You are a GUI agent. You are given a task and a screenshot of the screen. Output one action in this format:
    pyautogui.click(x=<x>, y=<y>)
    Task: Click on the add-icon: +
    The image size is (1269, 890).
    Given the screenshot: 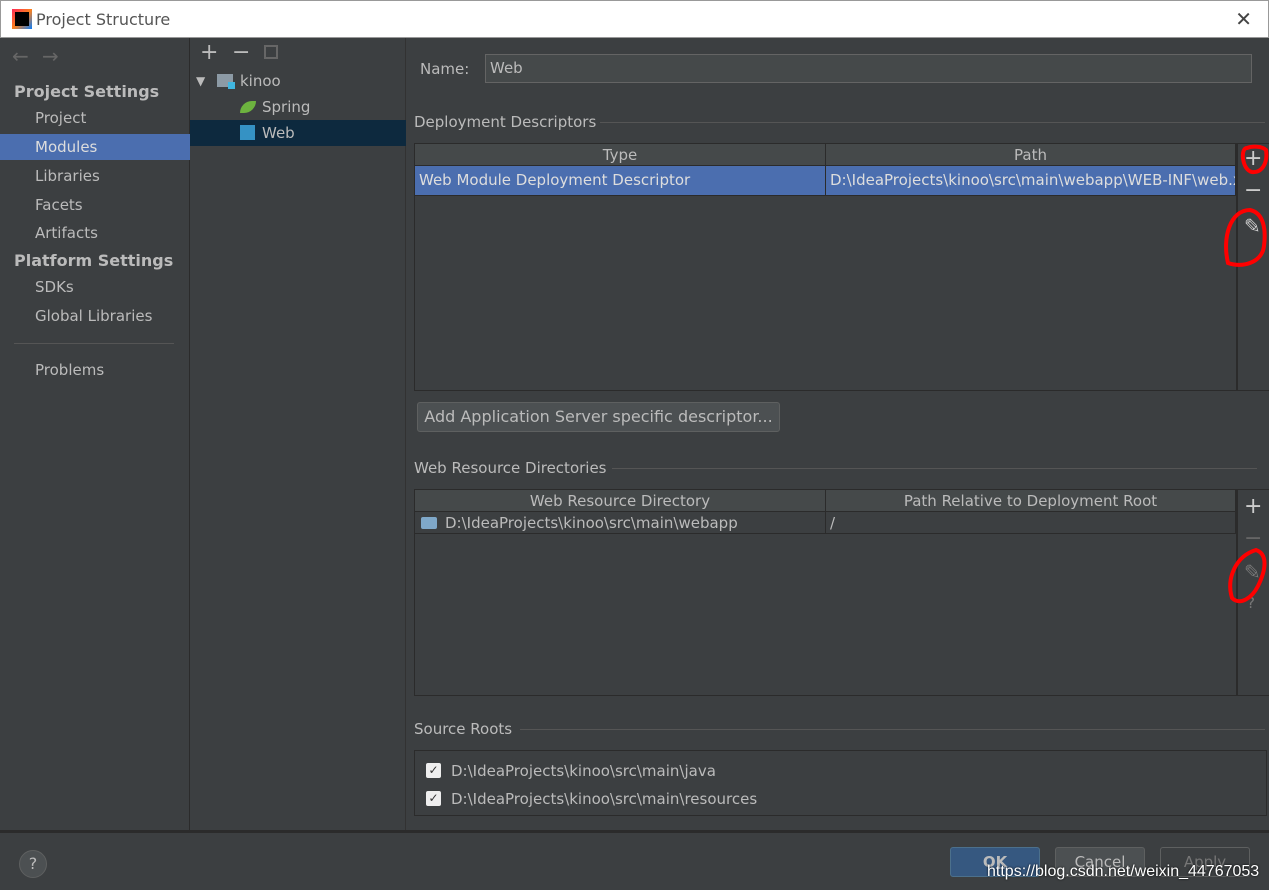 What is the action you would take?
    pyautogui.click(x=209, y=52)
    